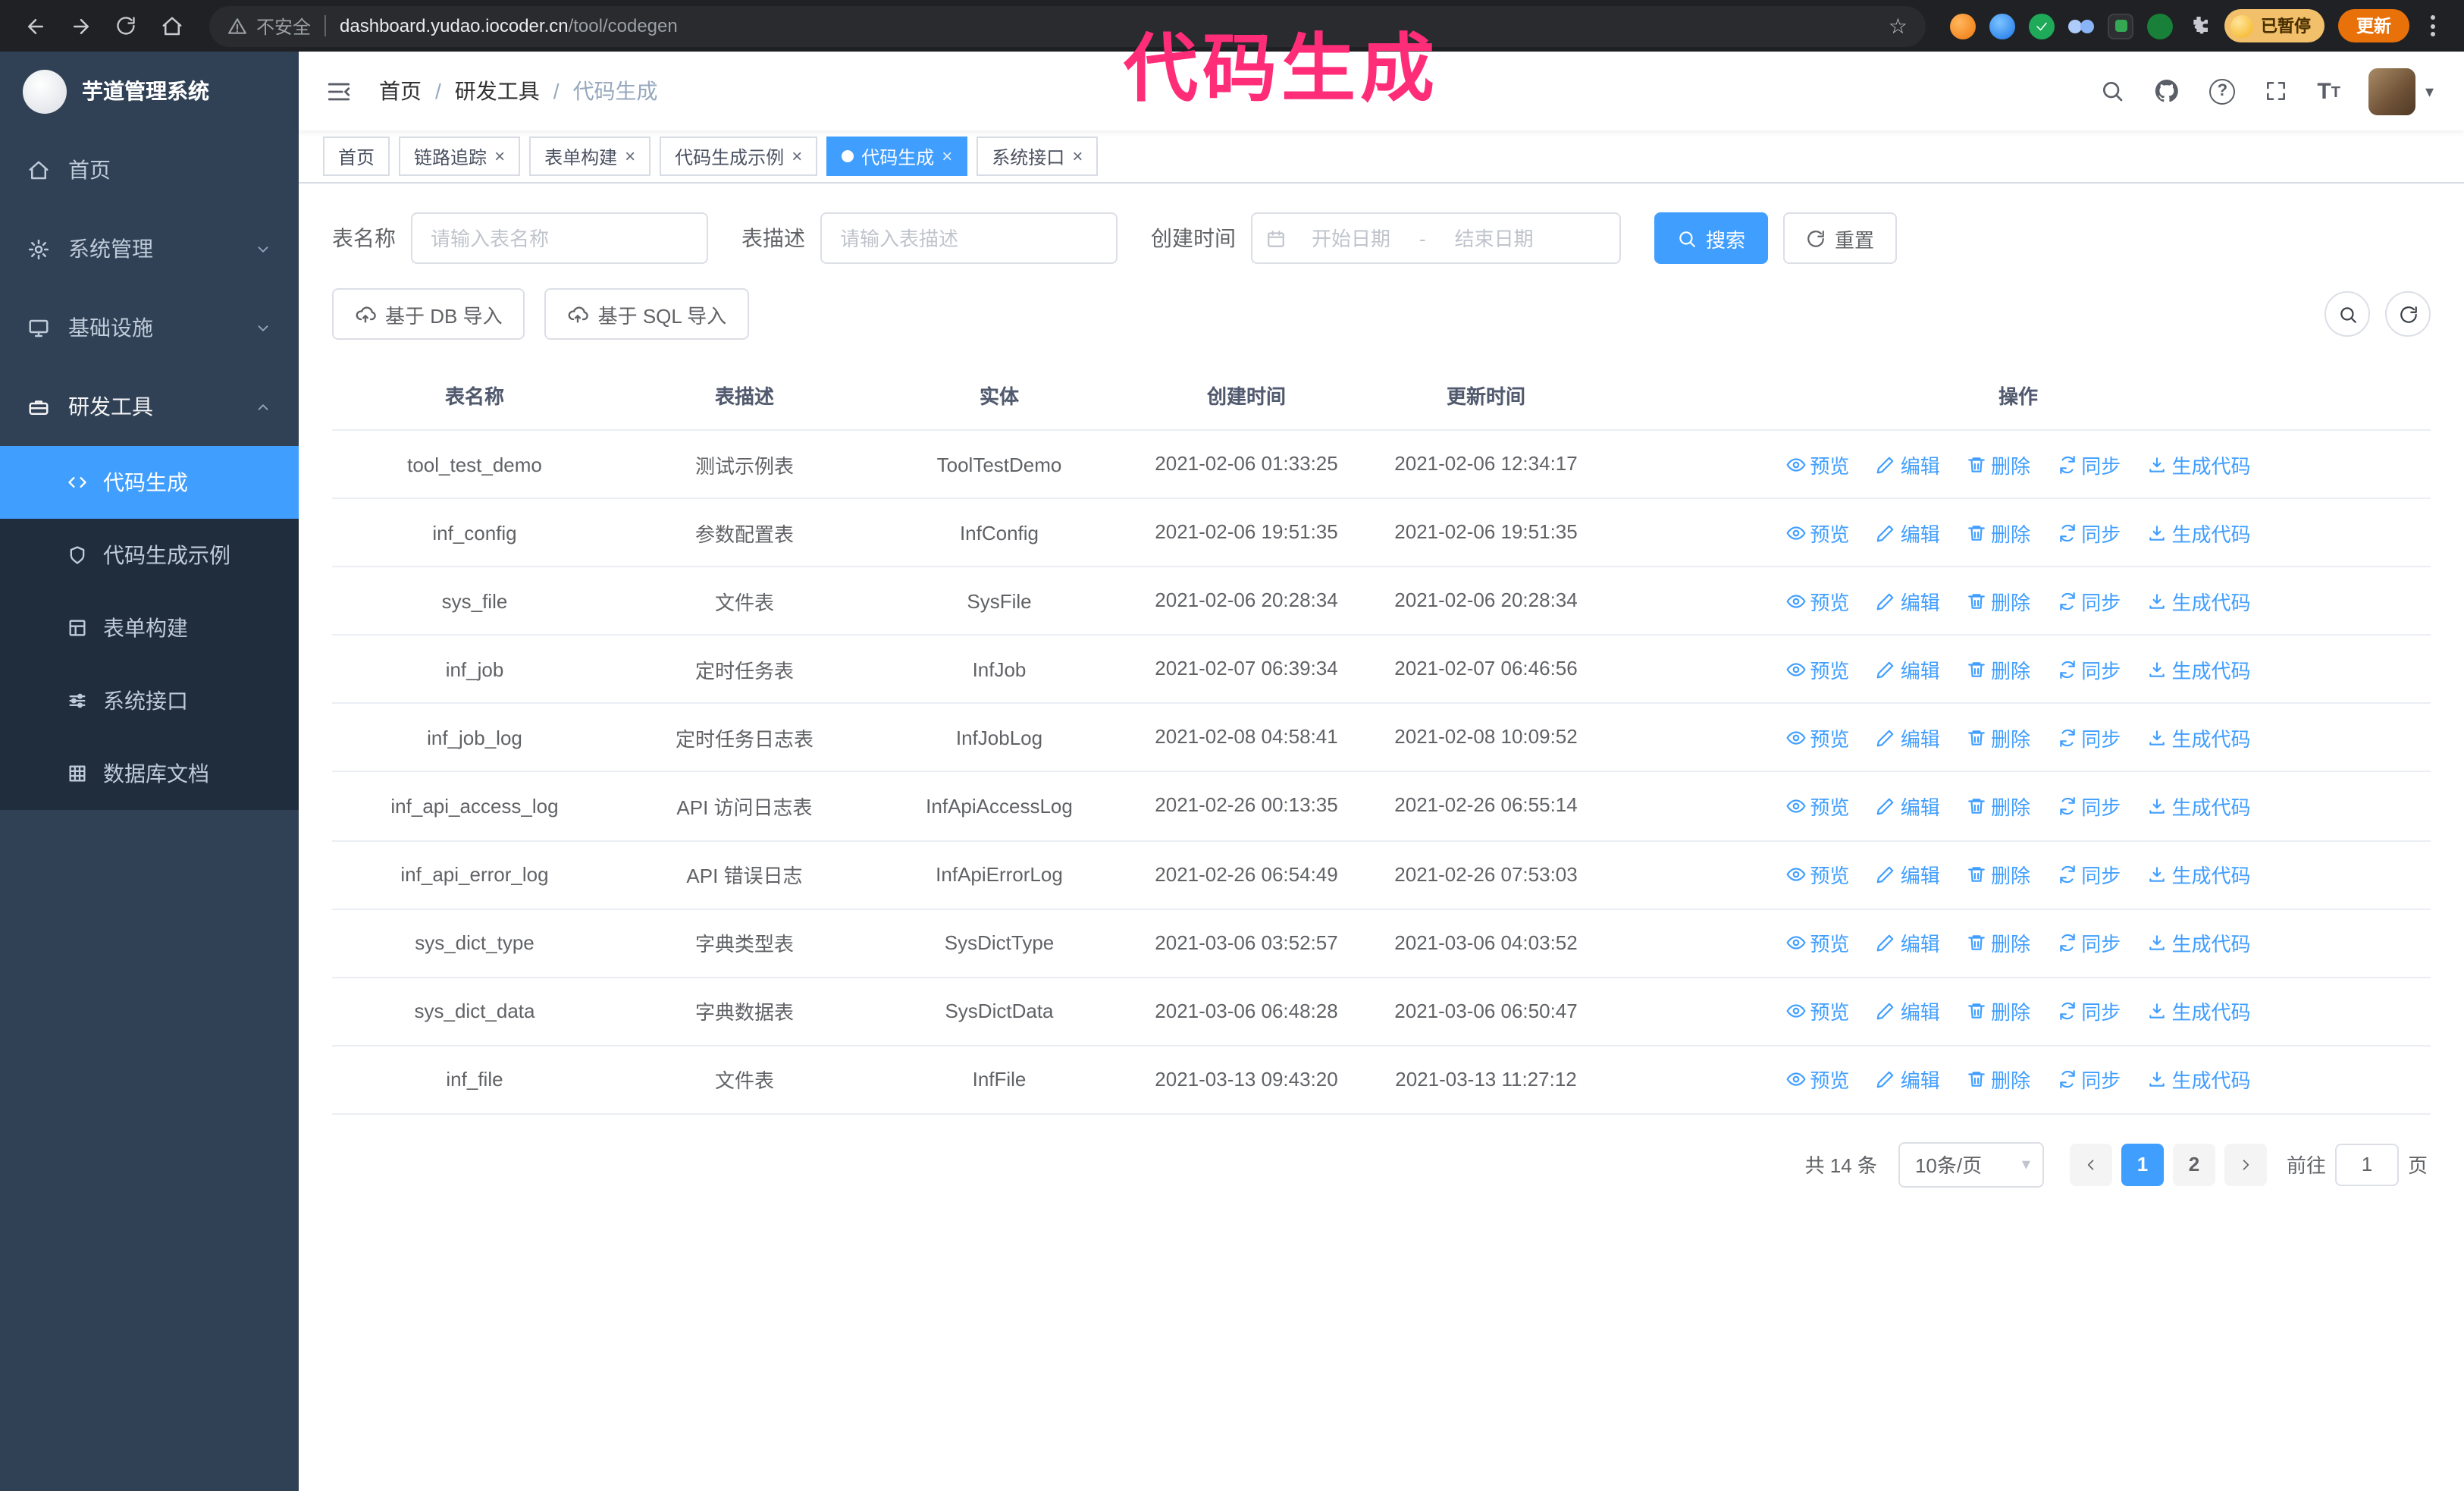 Image resolution: width=2464 pixels, height=1491 pixels. I want to click on github-button, so click(2166, 91).